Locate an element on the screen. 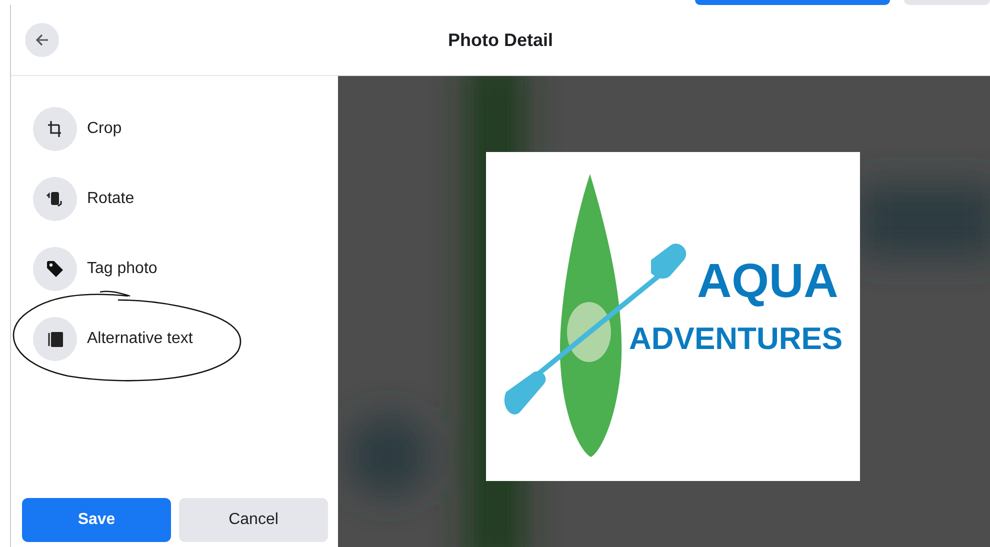  save-button: Save is located at coordinates (96, 520).